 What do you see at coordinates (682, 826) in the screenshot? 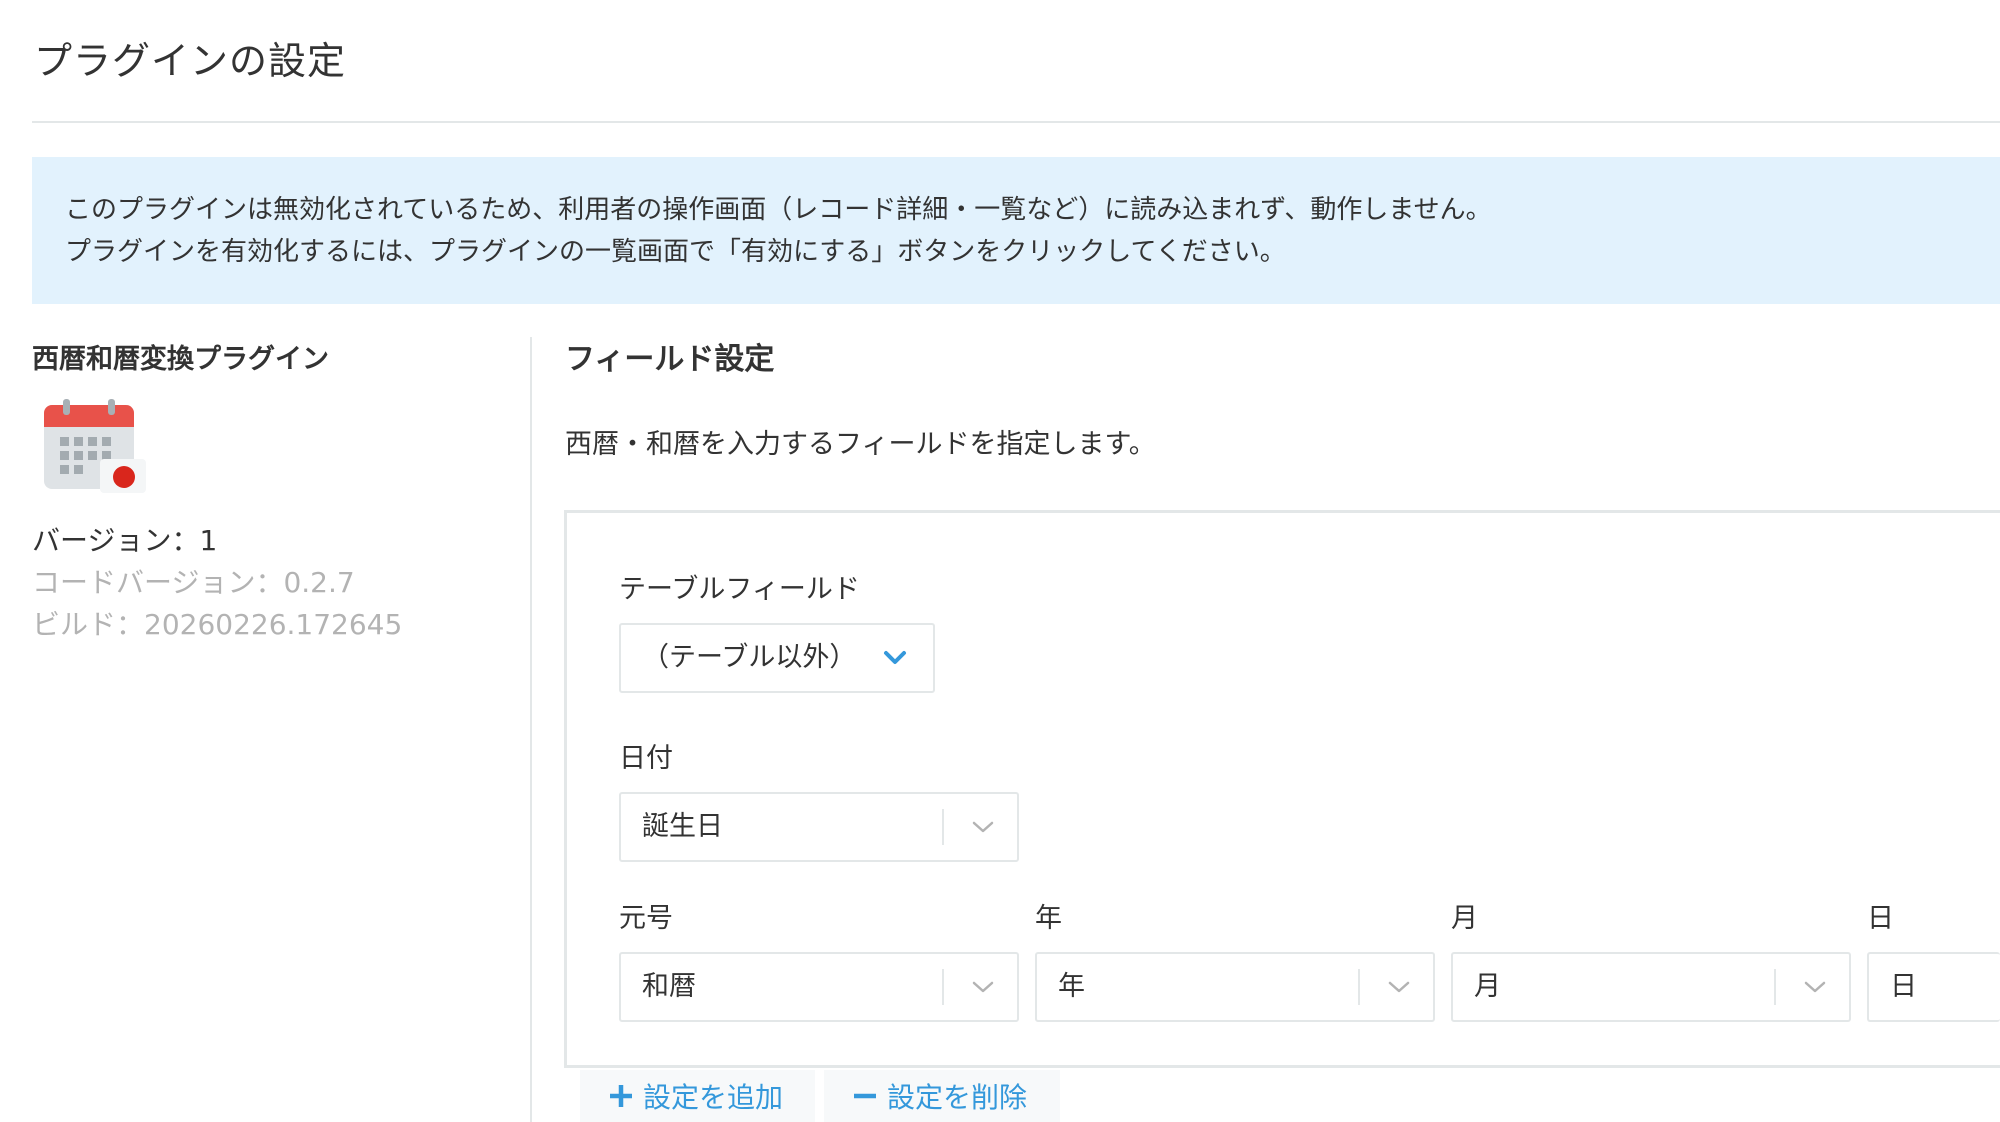
I see `date-value: 誕生日` at bounding box center [682, 826].